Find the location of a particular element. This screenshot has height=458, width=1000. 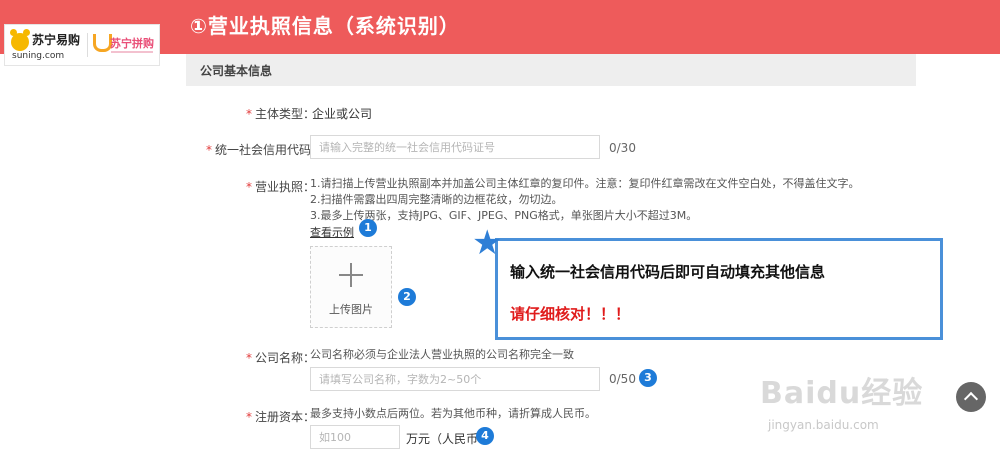

capital-hint: 最多支持小数点后两位。若为其他币种，请折算成人民币。 is located at coordinates (453, 413).